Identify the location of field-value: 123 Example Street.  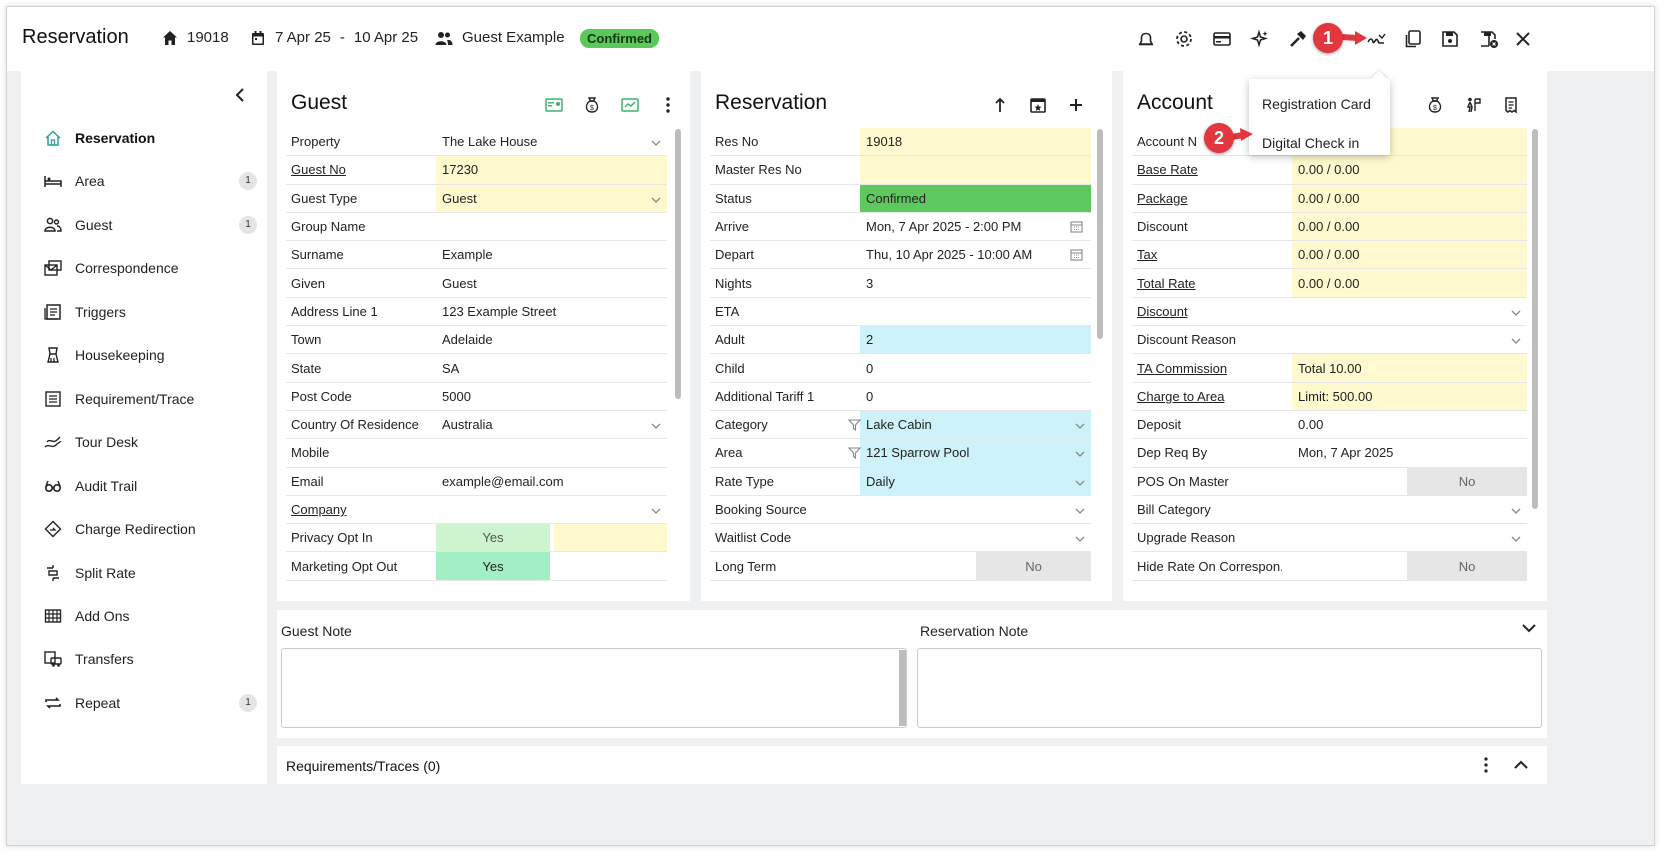
(551, 311).